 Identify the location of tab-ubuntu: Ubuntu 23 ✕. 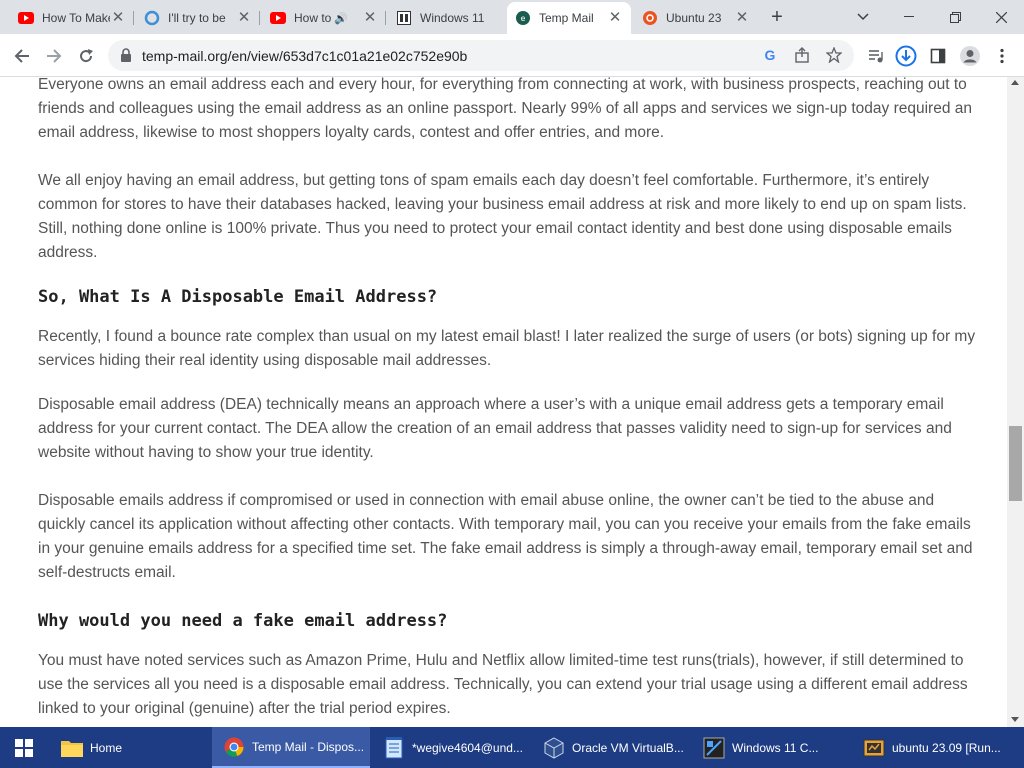
(696, 18).